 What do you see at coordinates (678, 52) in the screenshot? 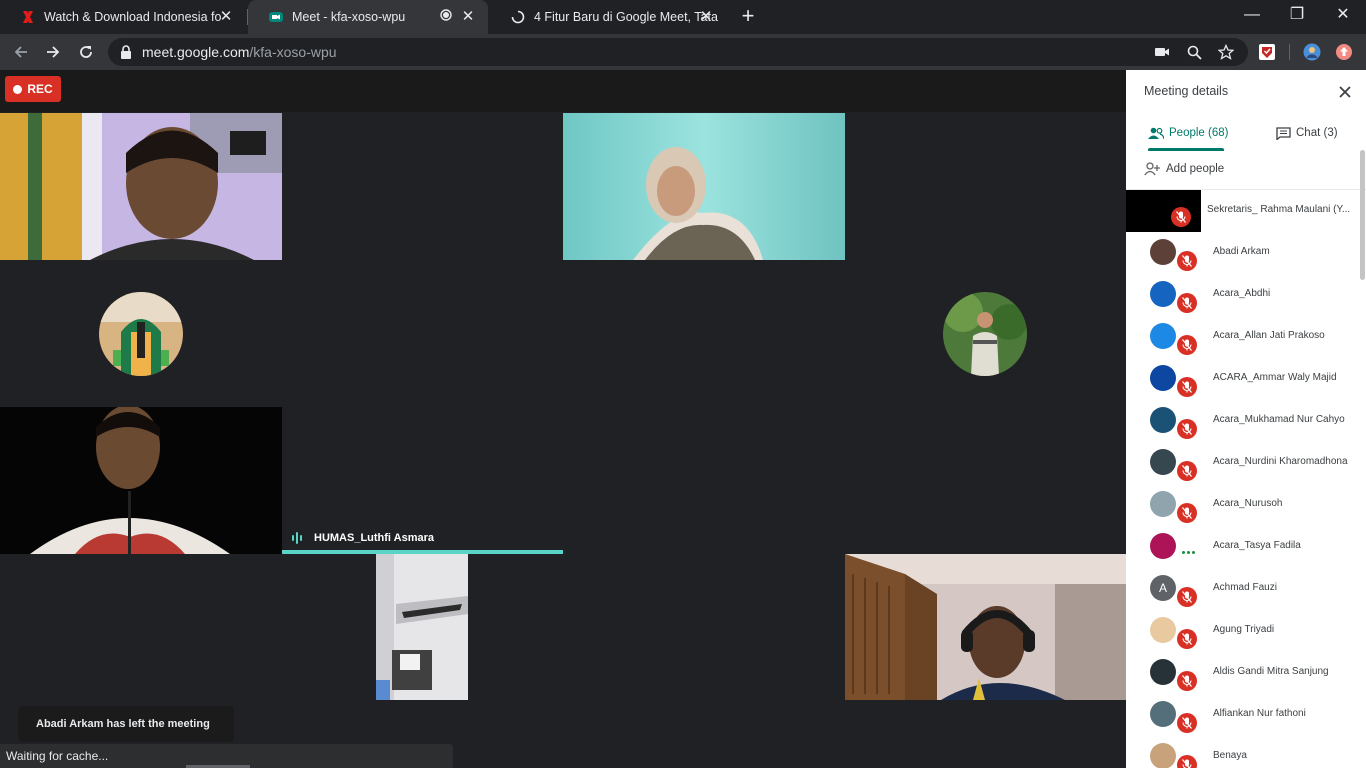
I see `address-bar: meet.google.com/kfa-xoso-wpu` at bounding box center [678, 52].